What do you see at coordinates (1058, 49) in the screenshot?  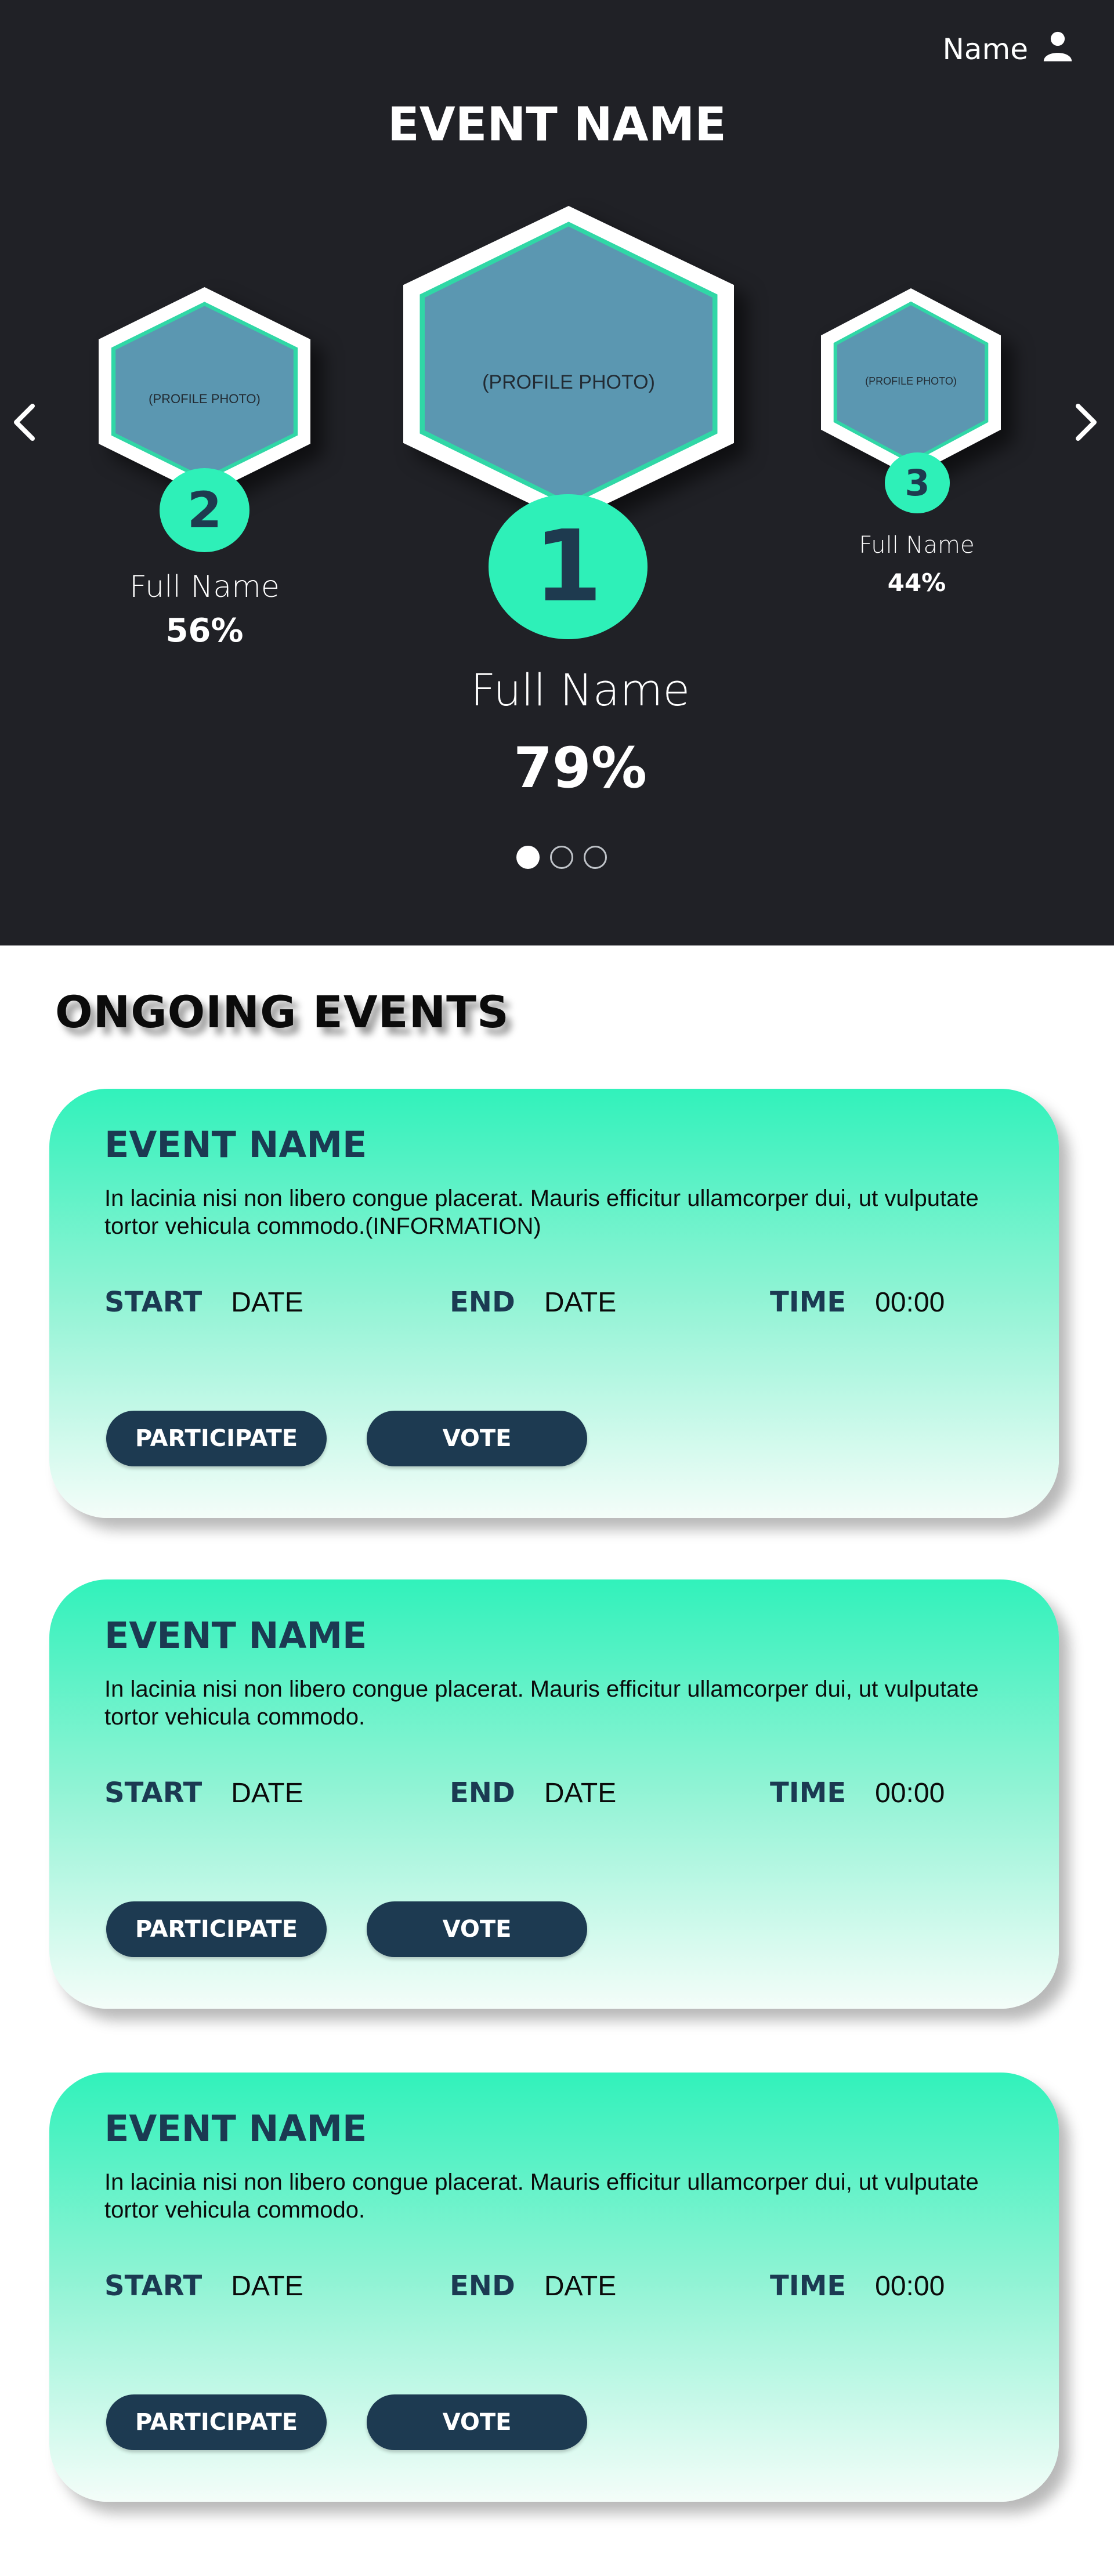 I see `person-icon` at bounding box center [1058, 49].